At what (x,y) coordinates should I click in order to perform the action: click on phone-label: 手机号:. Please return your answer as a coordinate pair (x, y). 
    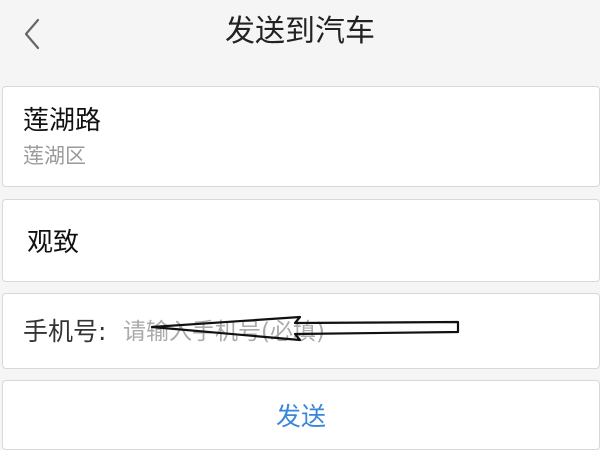
    Looking at the image, I should click on (65, 331).